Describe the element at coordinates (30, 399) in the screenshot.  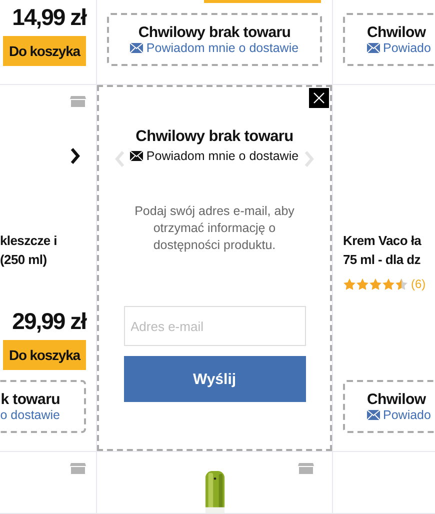
I see `out-of-stock-label: k towaru` at that location.